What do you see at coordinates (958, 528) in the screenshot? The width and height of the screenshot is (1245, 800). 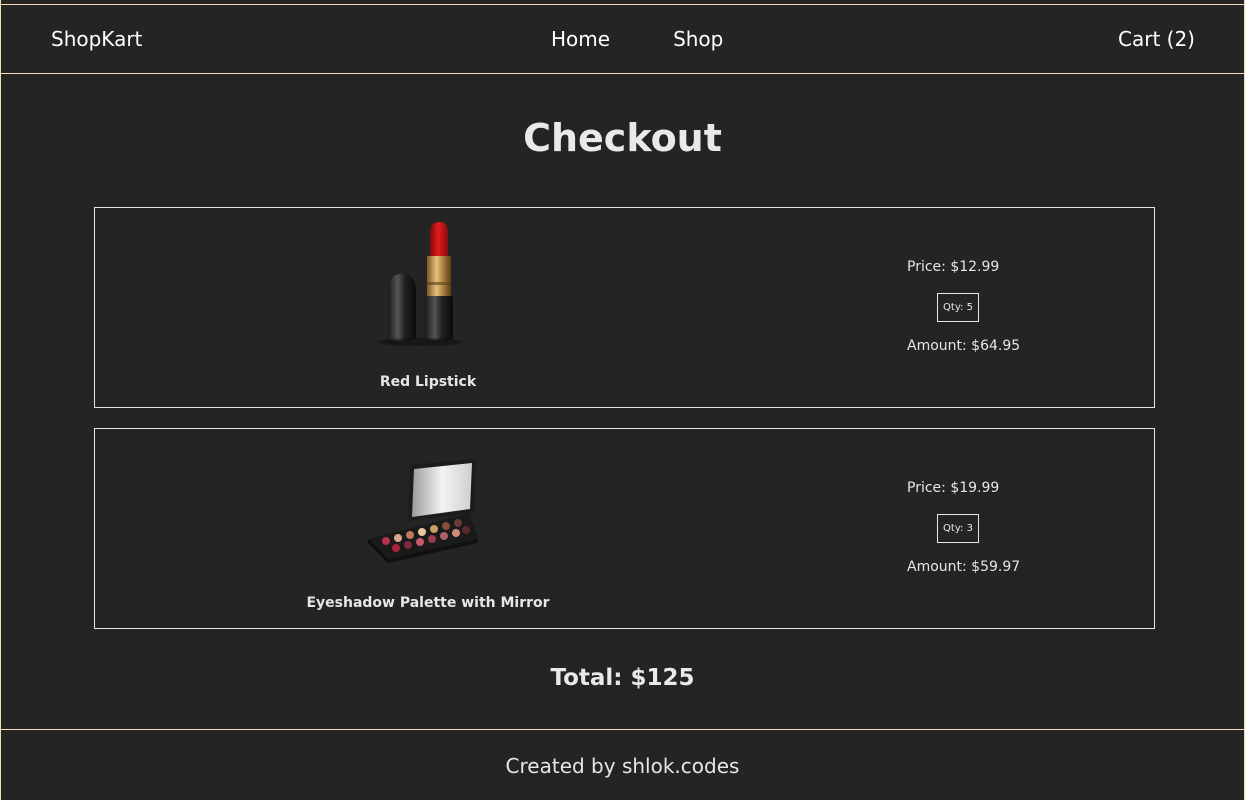 I see `quantity-box: Qty: 3` at bounding box center [958, 528].